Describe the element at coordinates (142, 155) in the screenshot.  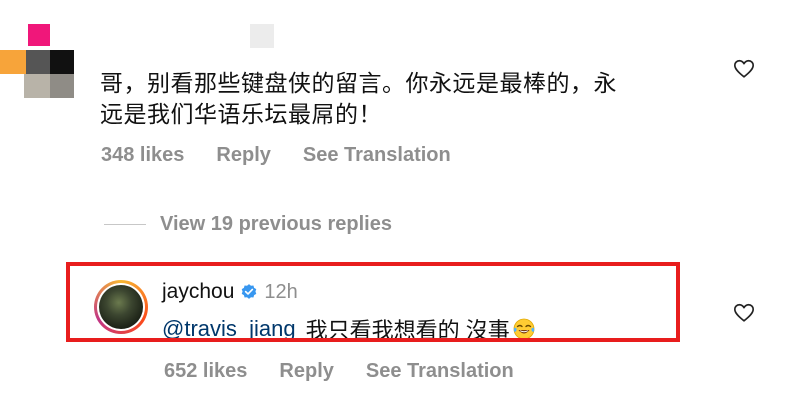
I see `comment-likes: 348 likes` at that location.